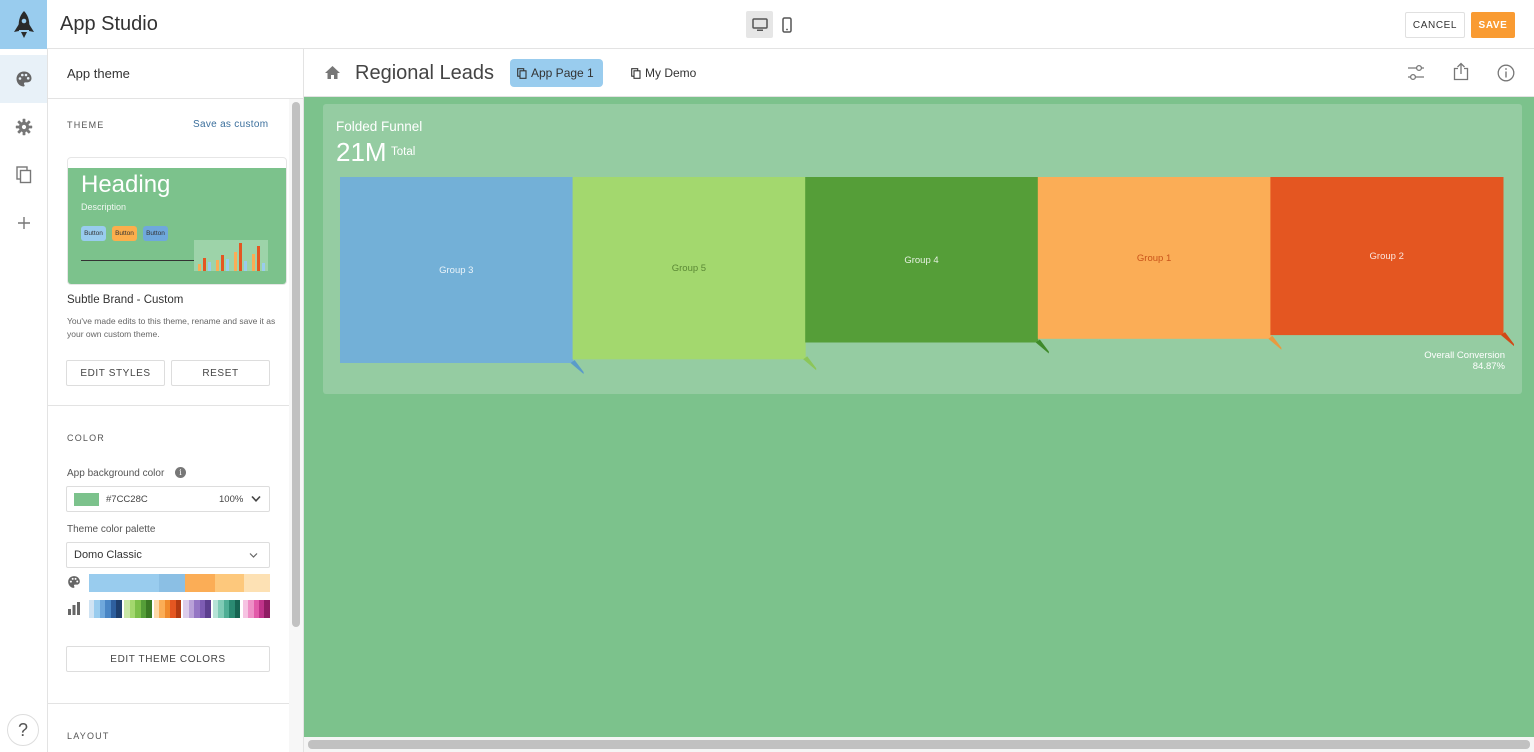  Describe the element at coordinates (74, 608) in the screenshot. I see `bar-chart-icon` at that location.